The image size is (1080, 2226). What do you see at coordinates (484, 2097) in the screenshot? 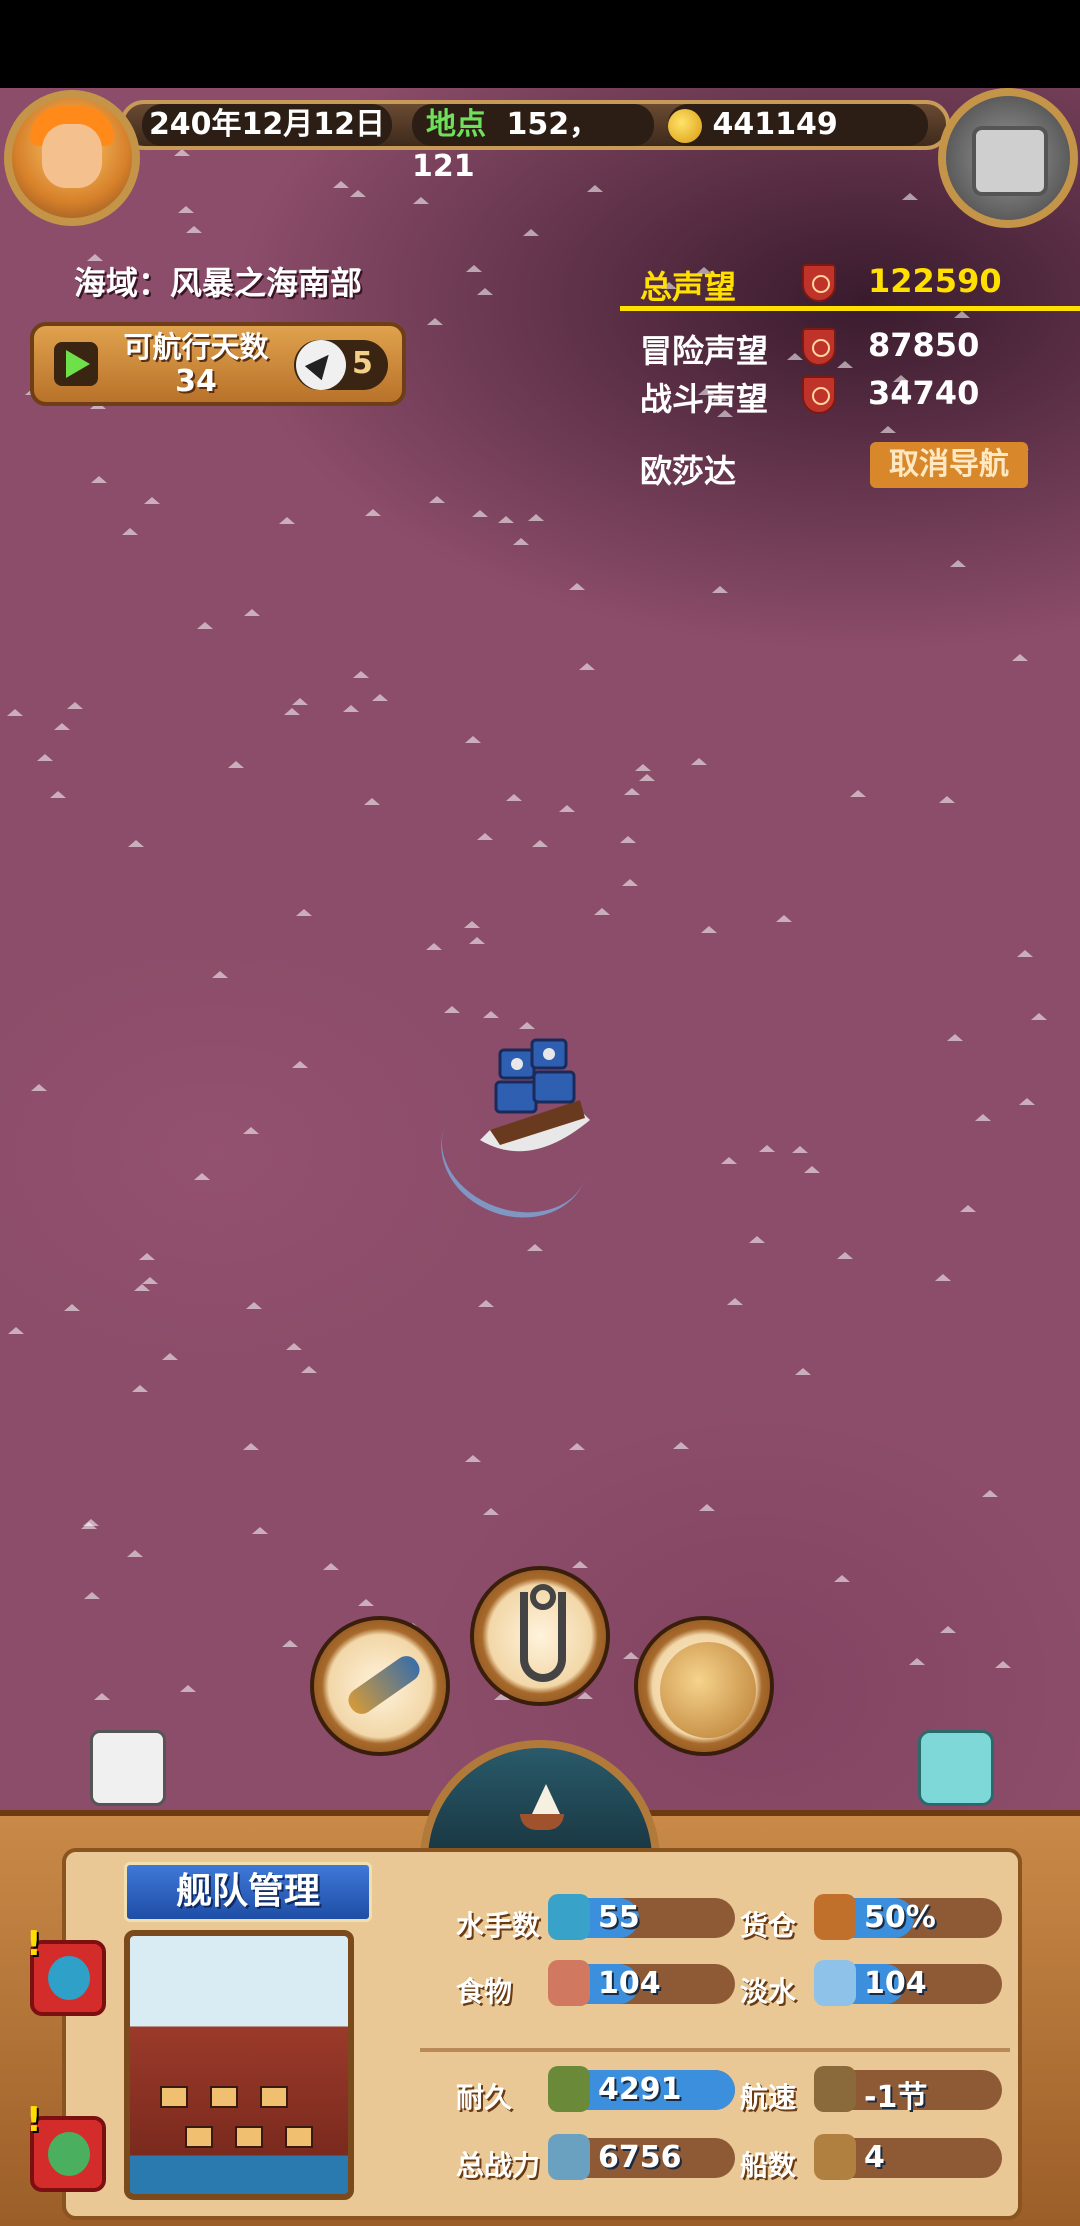
I see `stat-label: 耐久` at bounding box center [484, 2097].